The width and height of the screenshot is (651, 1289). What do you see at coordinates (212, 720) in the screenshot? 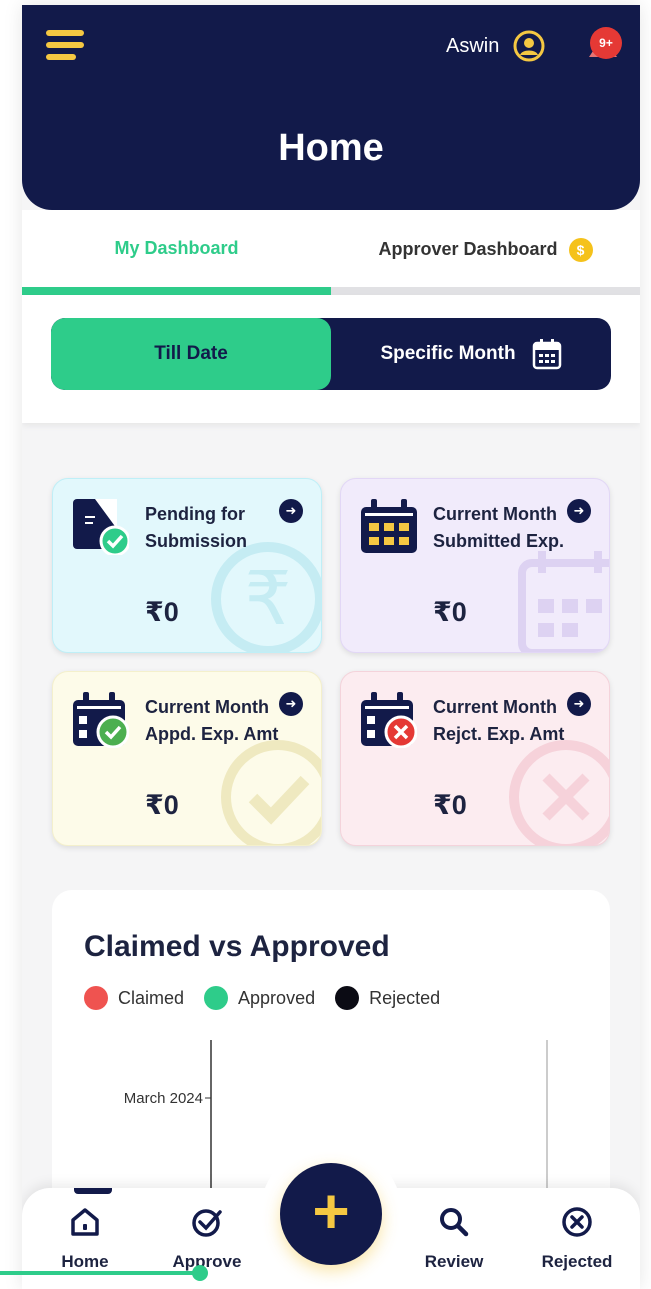
I see `card-label: Current Month Appd. Exp. Amt` at bounding box center [212, 720].